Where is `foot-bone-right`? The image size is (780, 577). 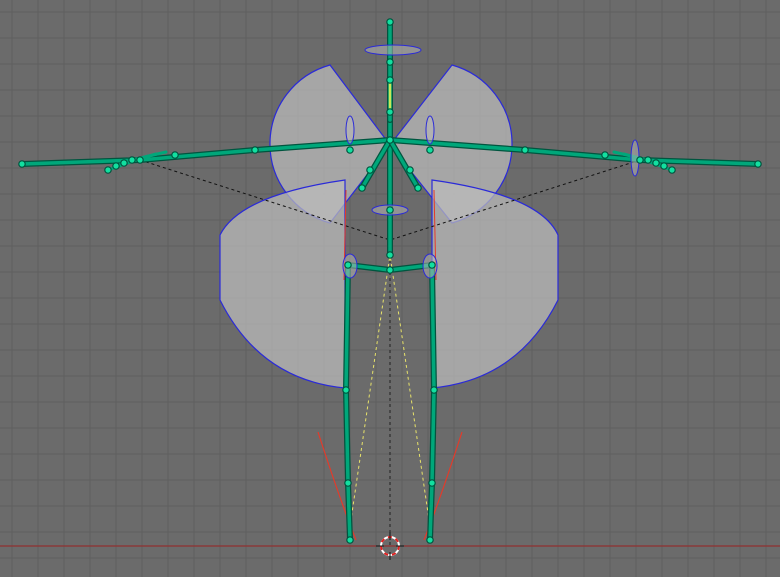
foot-bone-right is located at coordinates (431, 511).